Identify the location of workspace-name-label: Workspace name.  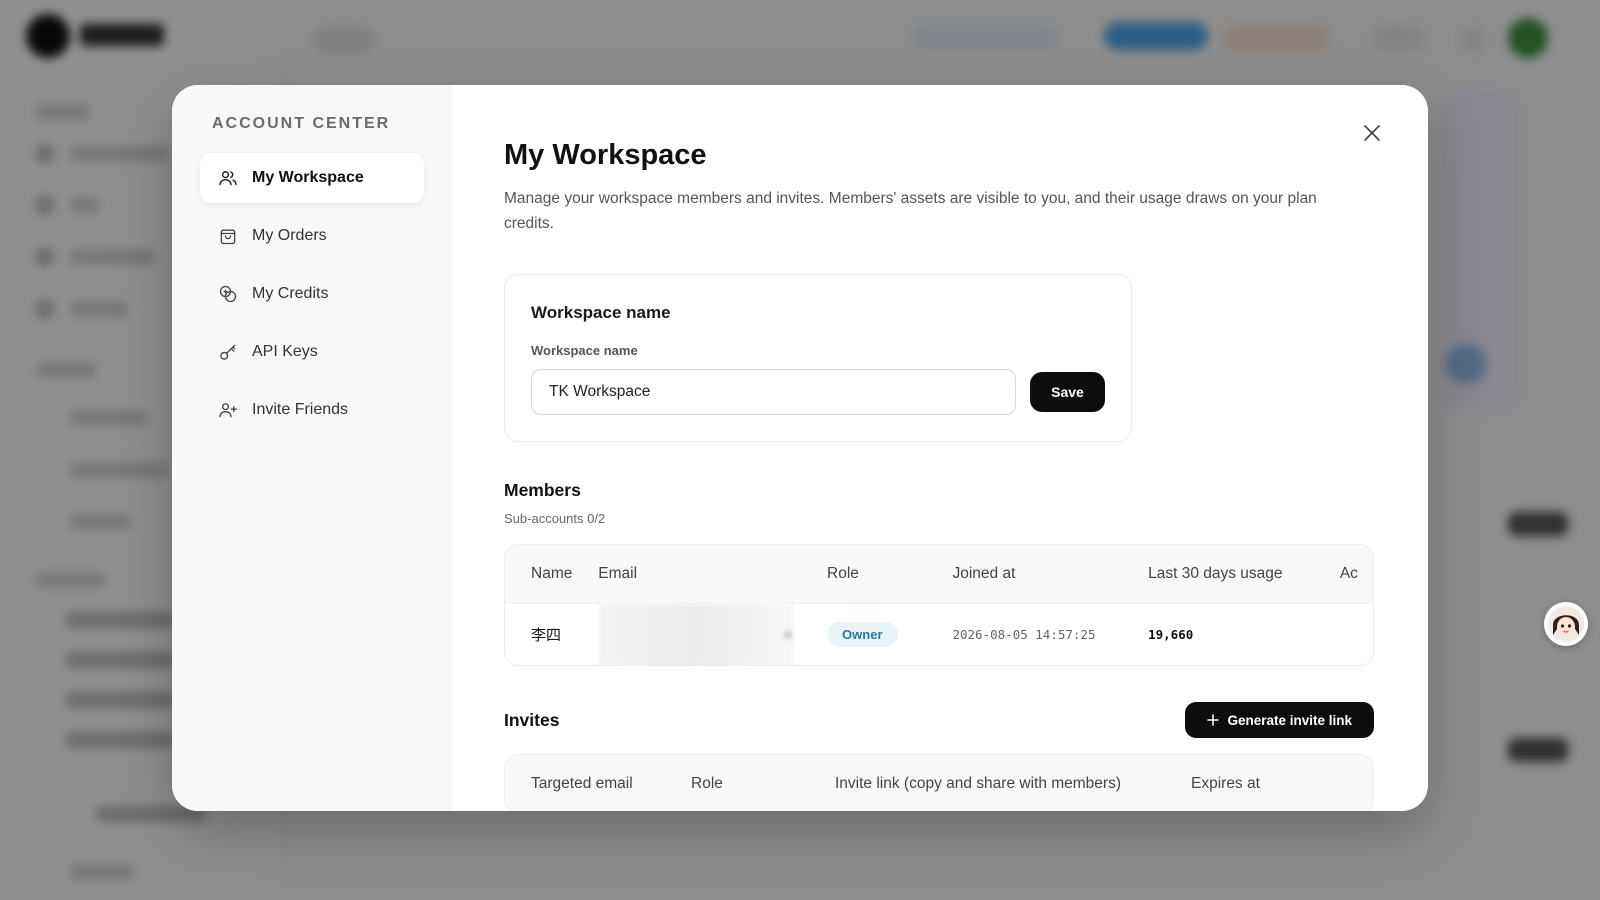
(584, 350).